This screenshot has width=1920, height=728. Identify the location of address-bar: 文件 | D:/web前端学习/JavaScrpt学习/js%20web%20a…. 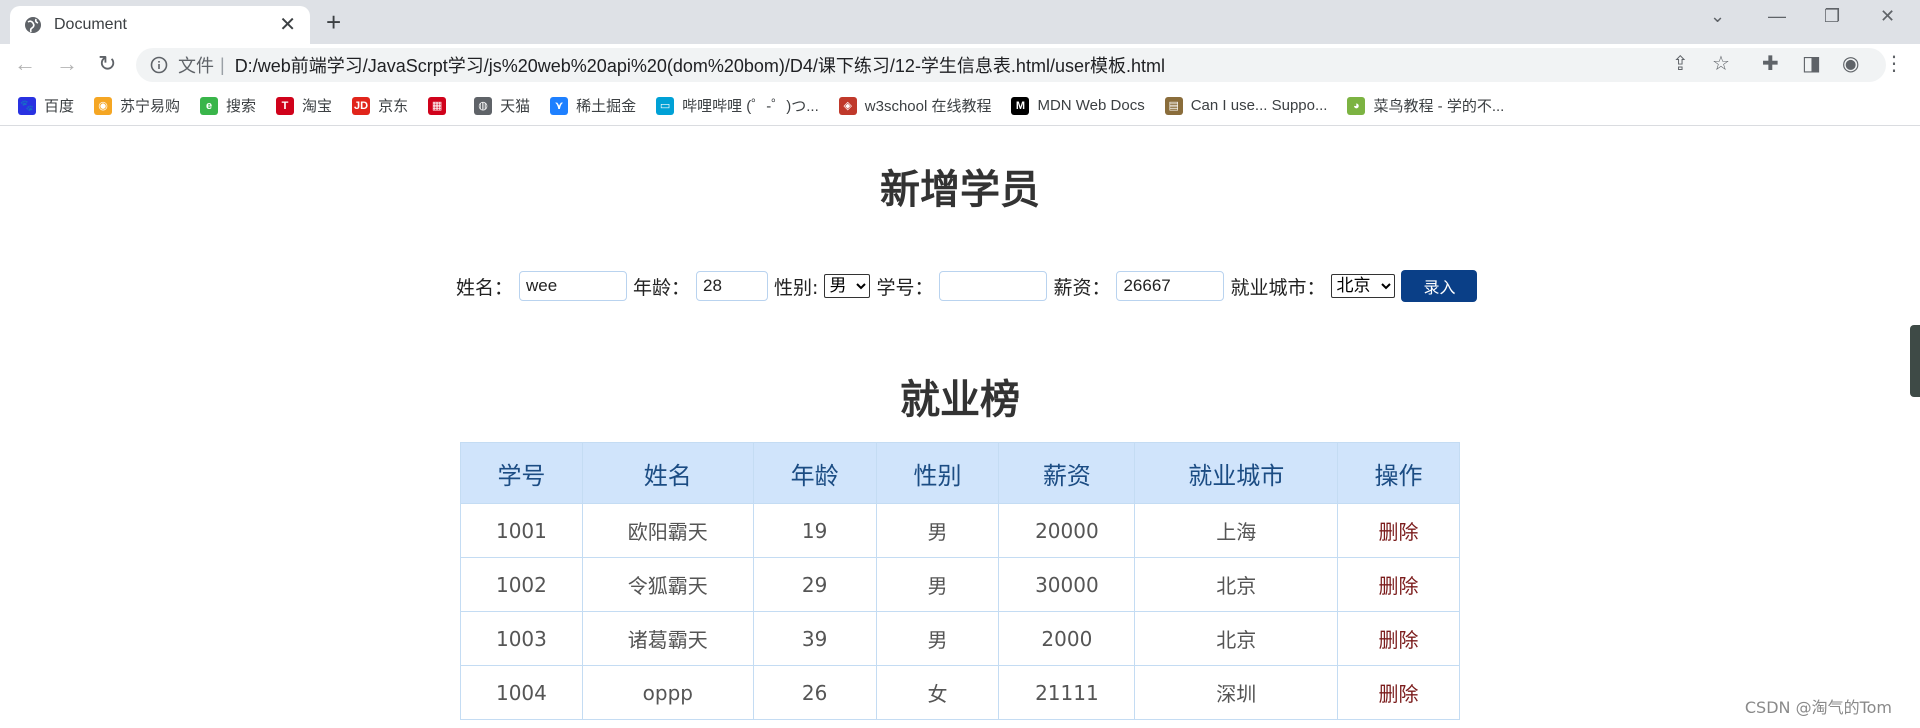
(1011, 65).